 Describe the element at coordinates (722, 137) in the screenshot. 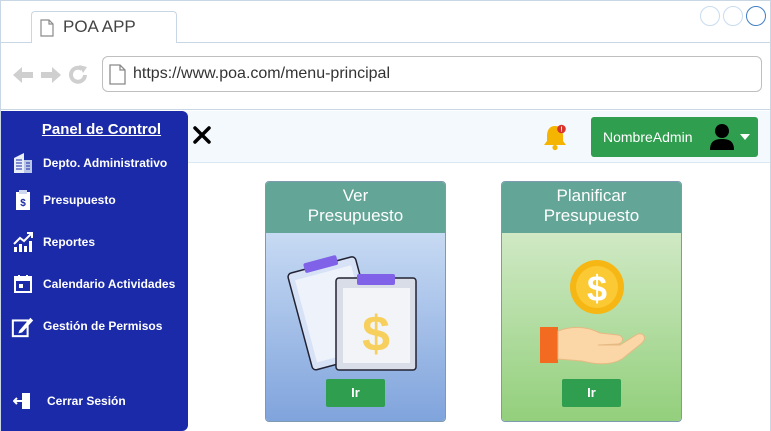

I see `user-avatar-icon` at that location.